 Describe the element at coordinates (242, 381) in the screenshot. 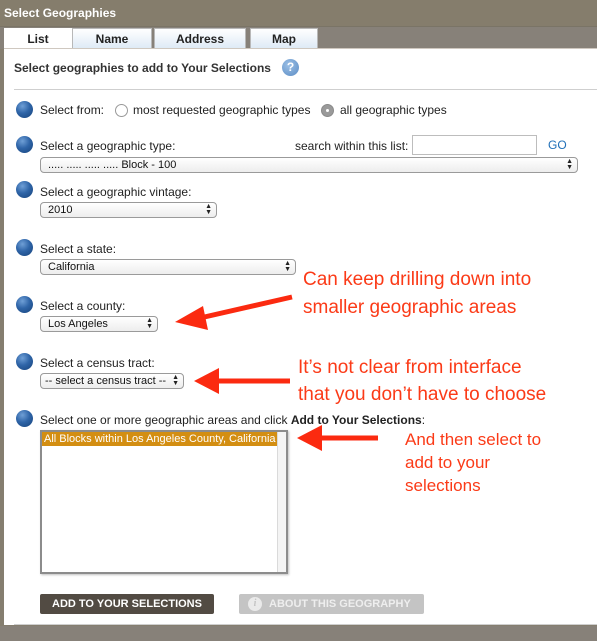

I see `arrow-to-tract-icon` at that location.